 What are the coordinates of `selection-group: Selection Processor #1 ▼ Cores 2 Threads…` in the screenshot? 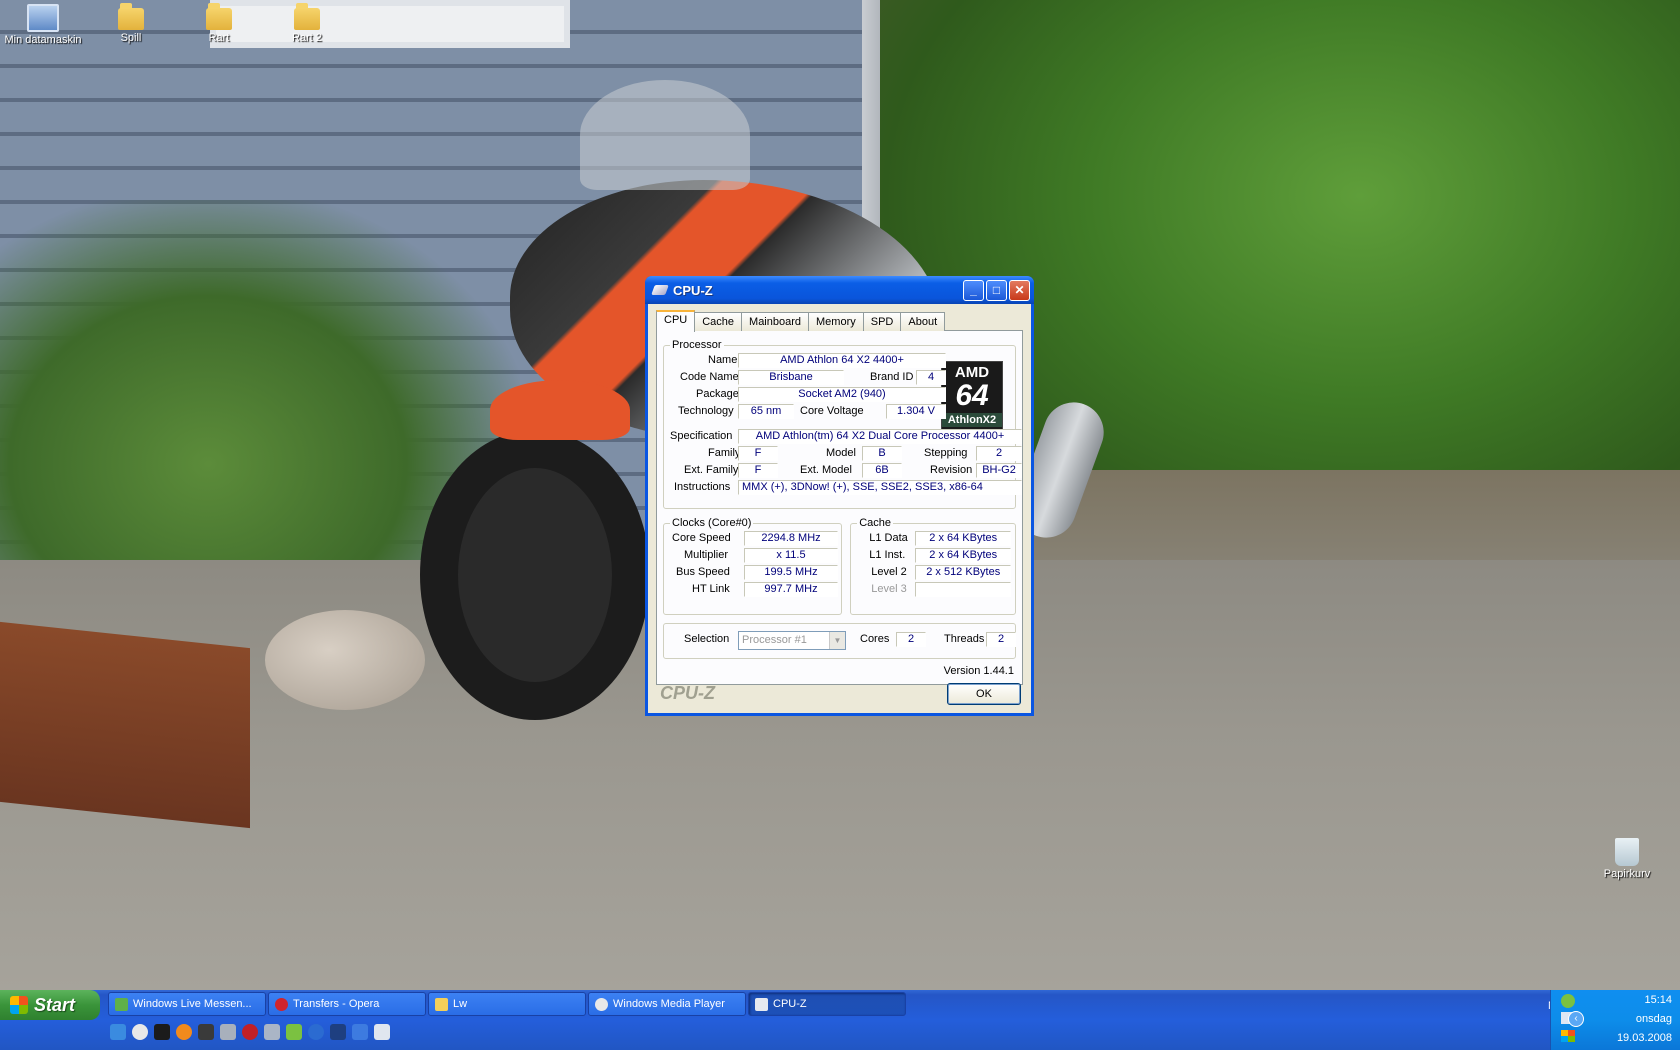 It's located at (839, 641).